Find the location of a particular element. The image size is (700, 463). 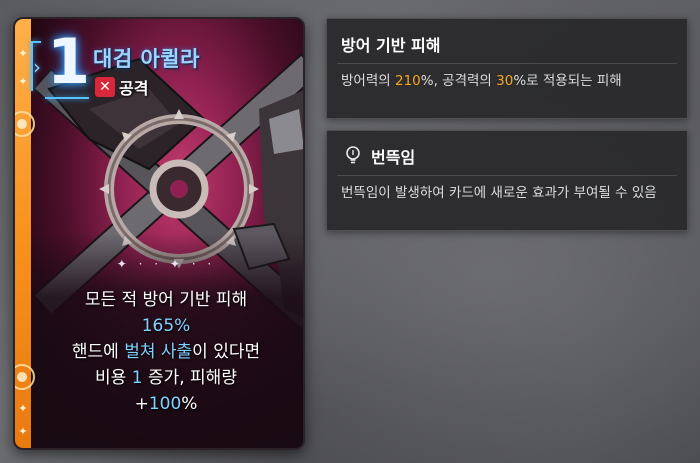

desc-text: 증가, 피해량 is located at coordinates (189, 378).